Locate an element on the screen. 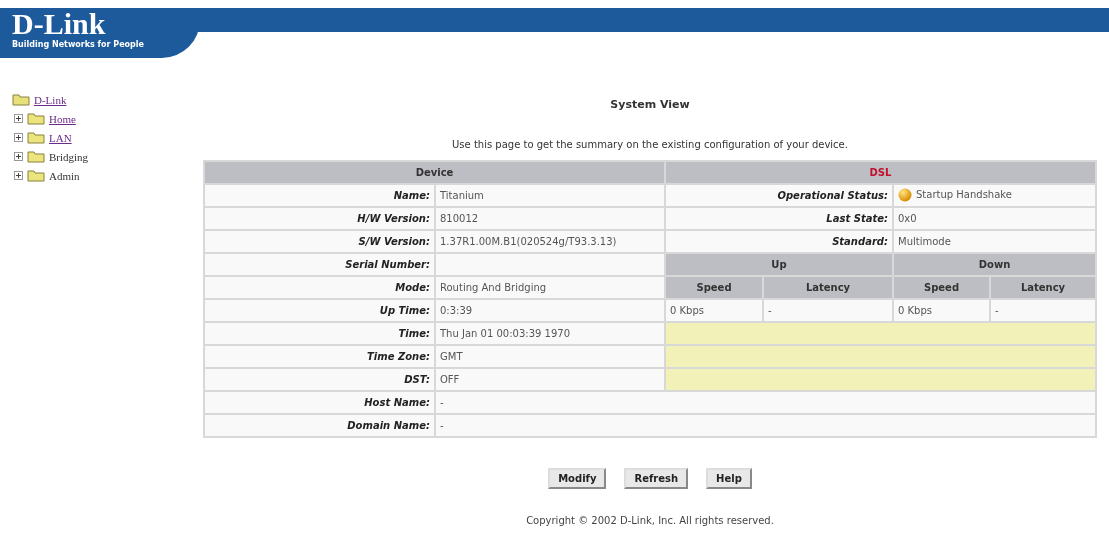 Image resolution: width=1109 pixels, height=560 pixels. page-description: Use this page to get the summary on the existing configuration of your device. is located at coordinates (650, 144).